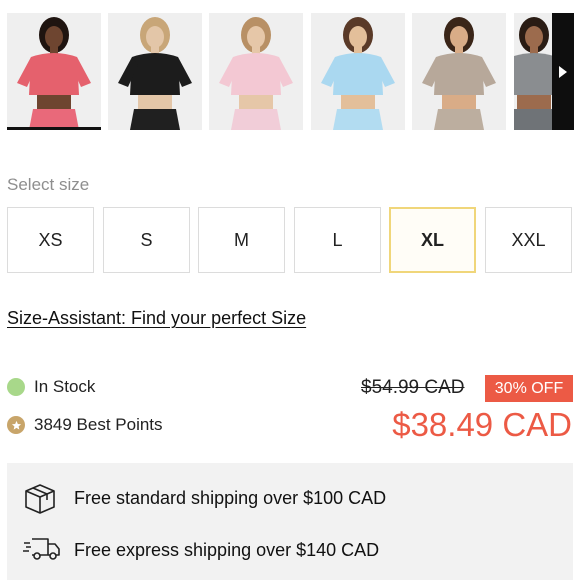  I want to click on size-option-s: S, so click(146, 240).